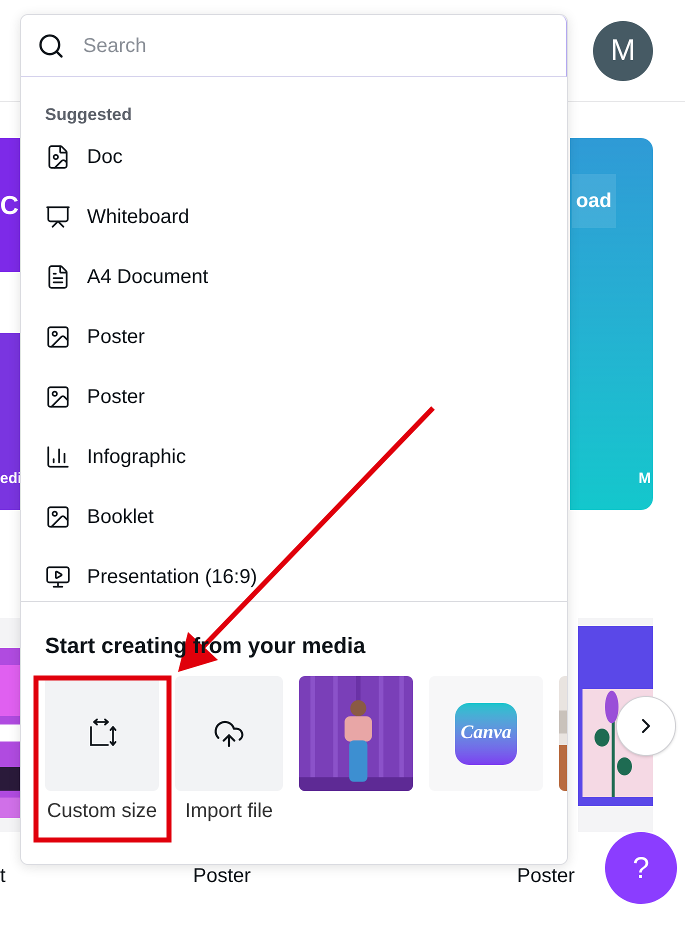 This screenshot has height=925, width=685. Describe the element at coordinates (229, 811) in the screenshot. I see `tile-label: Import file` at that location.